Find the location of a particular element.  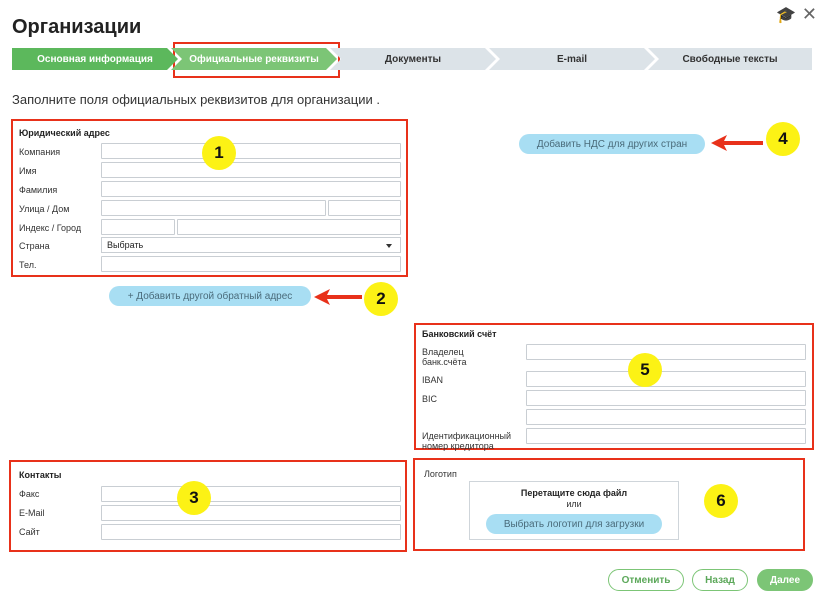

dropzone-or: или is located at coordinates (574, 504).